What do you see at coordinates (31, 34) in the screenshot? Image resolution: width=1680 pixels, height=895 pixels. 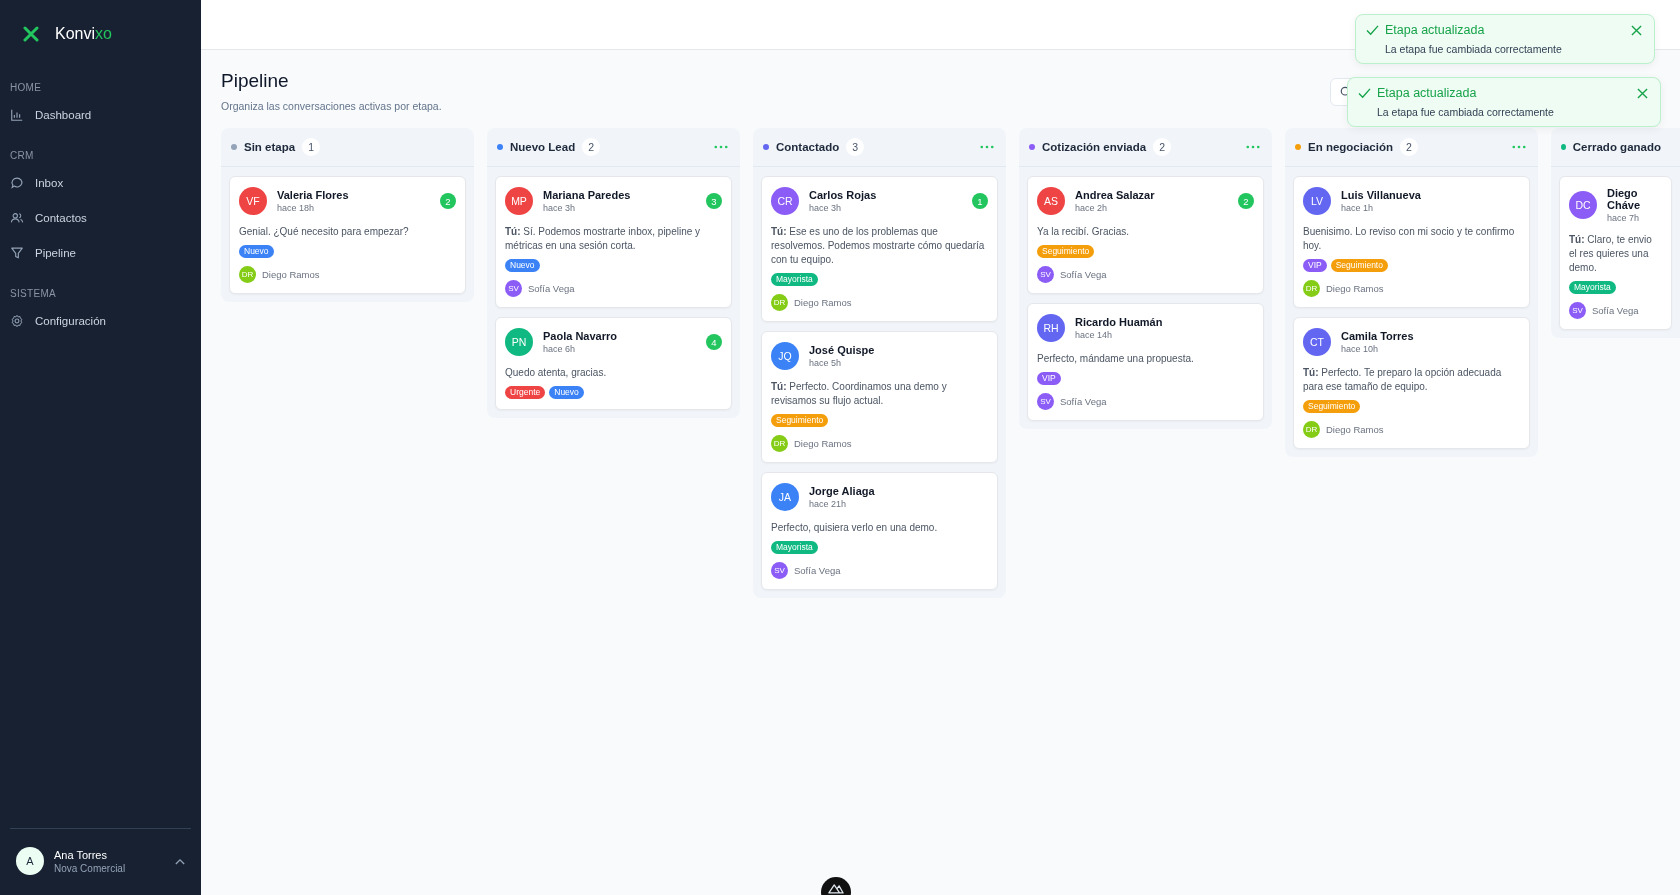 I see `logo-icon` at bounding box center [31, 34].